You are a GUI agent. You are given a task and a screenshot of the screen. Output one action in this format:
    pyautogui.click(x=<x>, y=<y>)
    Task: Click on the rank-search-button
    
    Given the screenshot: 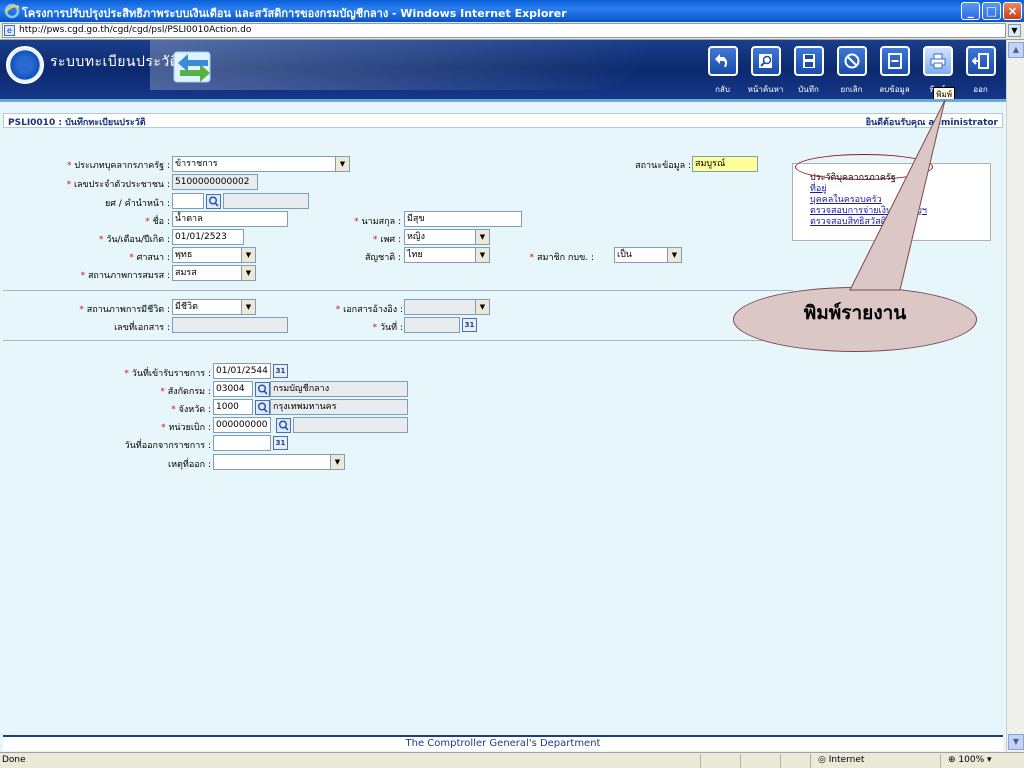 What is the action you would take?
    pyautogui.click(x=213, y=201)
    